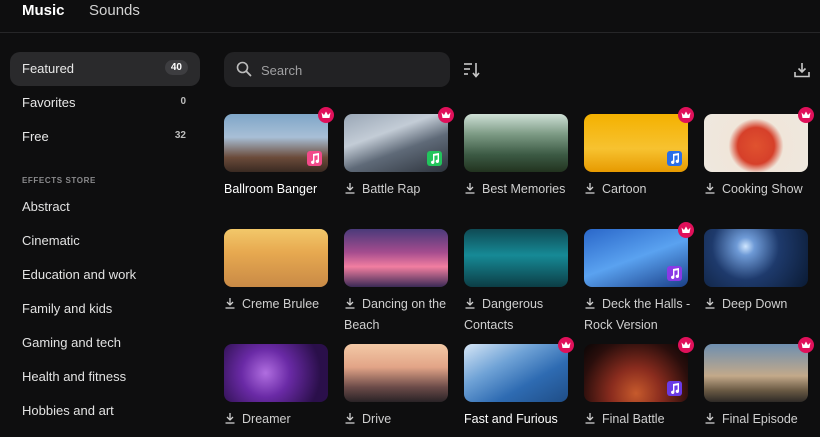 This screenshot has height=437, width=820. I want to click on track-title: Ballroom Banger, so click(271, 189).